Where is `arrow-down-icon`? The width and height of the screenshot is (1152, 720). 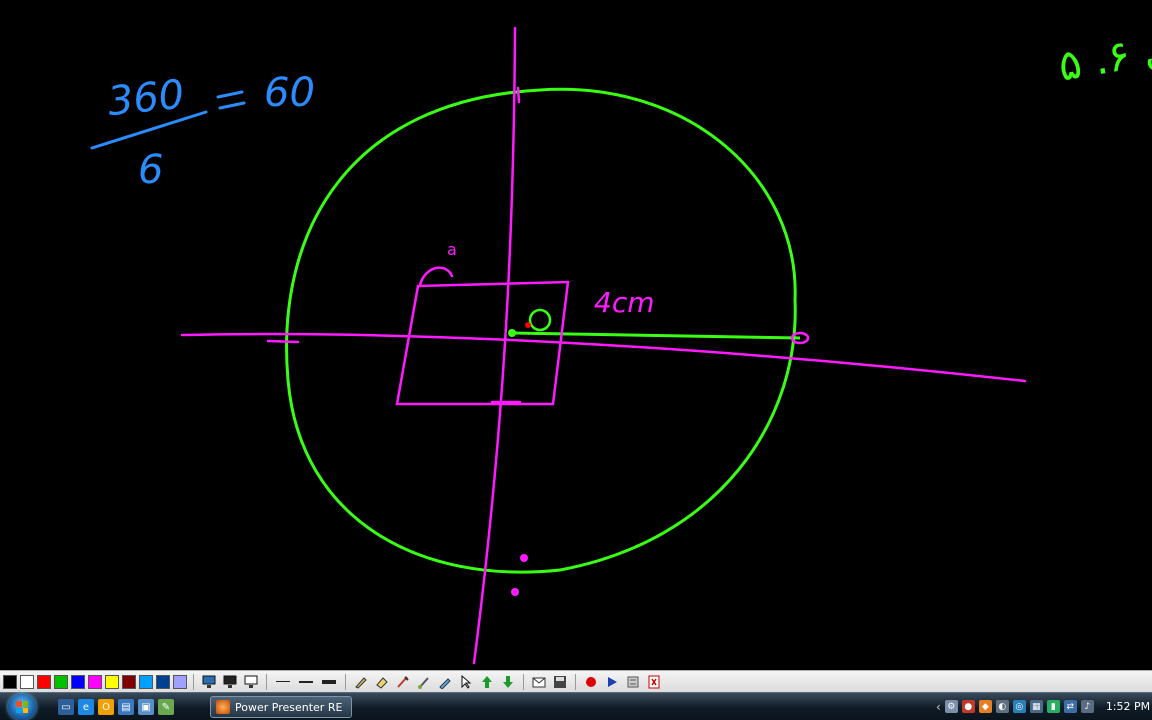
arrow-down-icon is located at coordinates (508, 682).